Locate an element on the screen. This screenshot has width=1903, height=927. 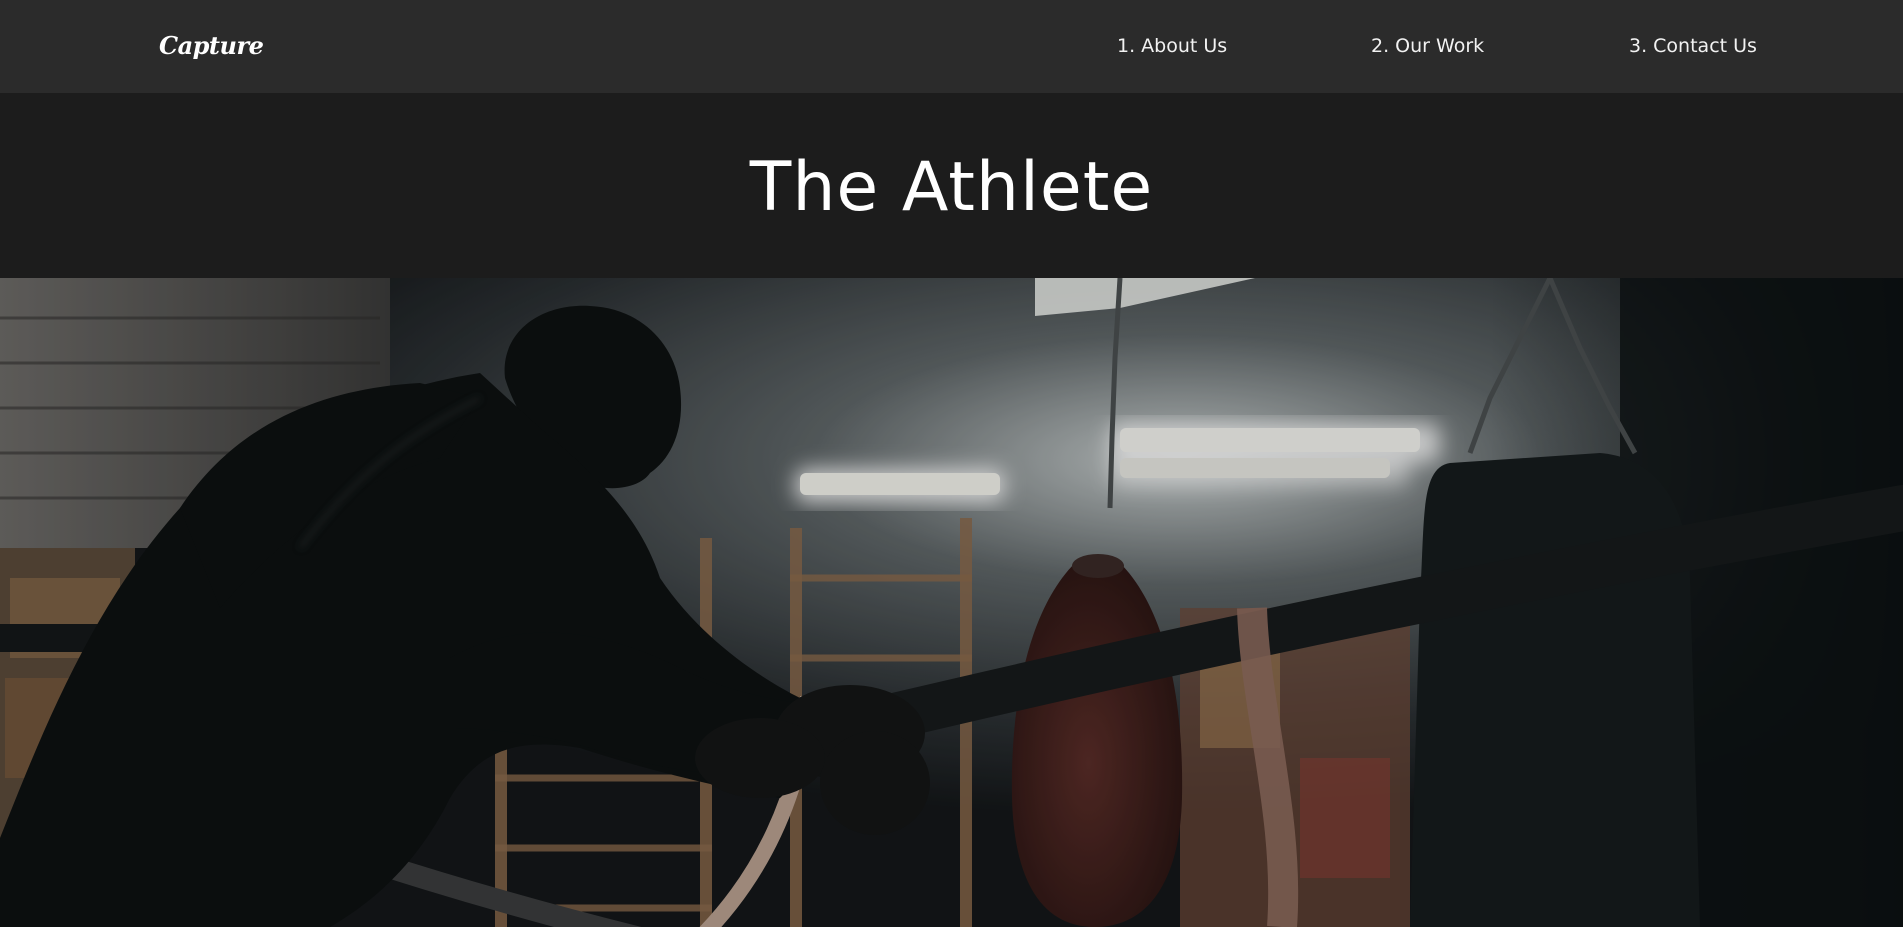
site-logo: Capture is located at coordinates (211, 46).